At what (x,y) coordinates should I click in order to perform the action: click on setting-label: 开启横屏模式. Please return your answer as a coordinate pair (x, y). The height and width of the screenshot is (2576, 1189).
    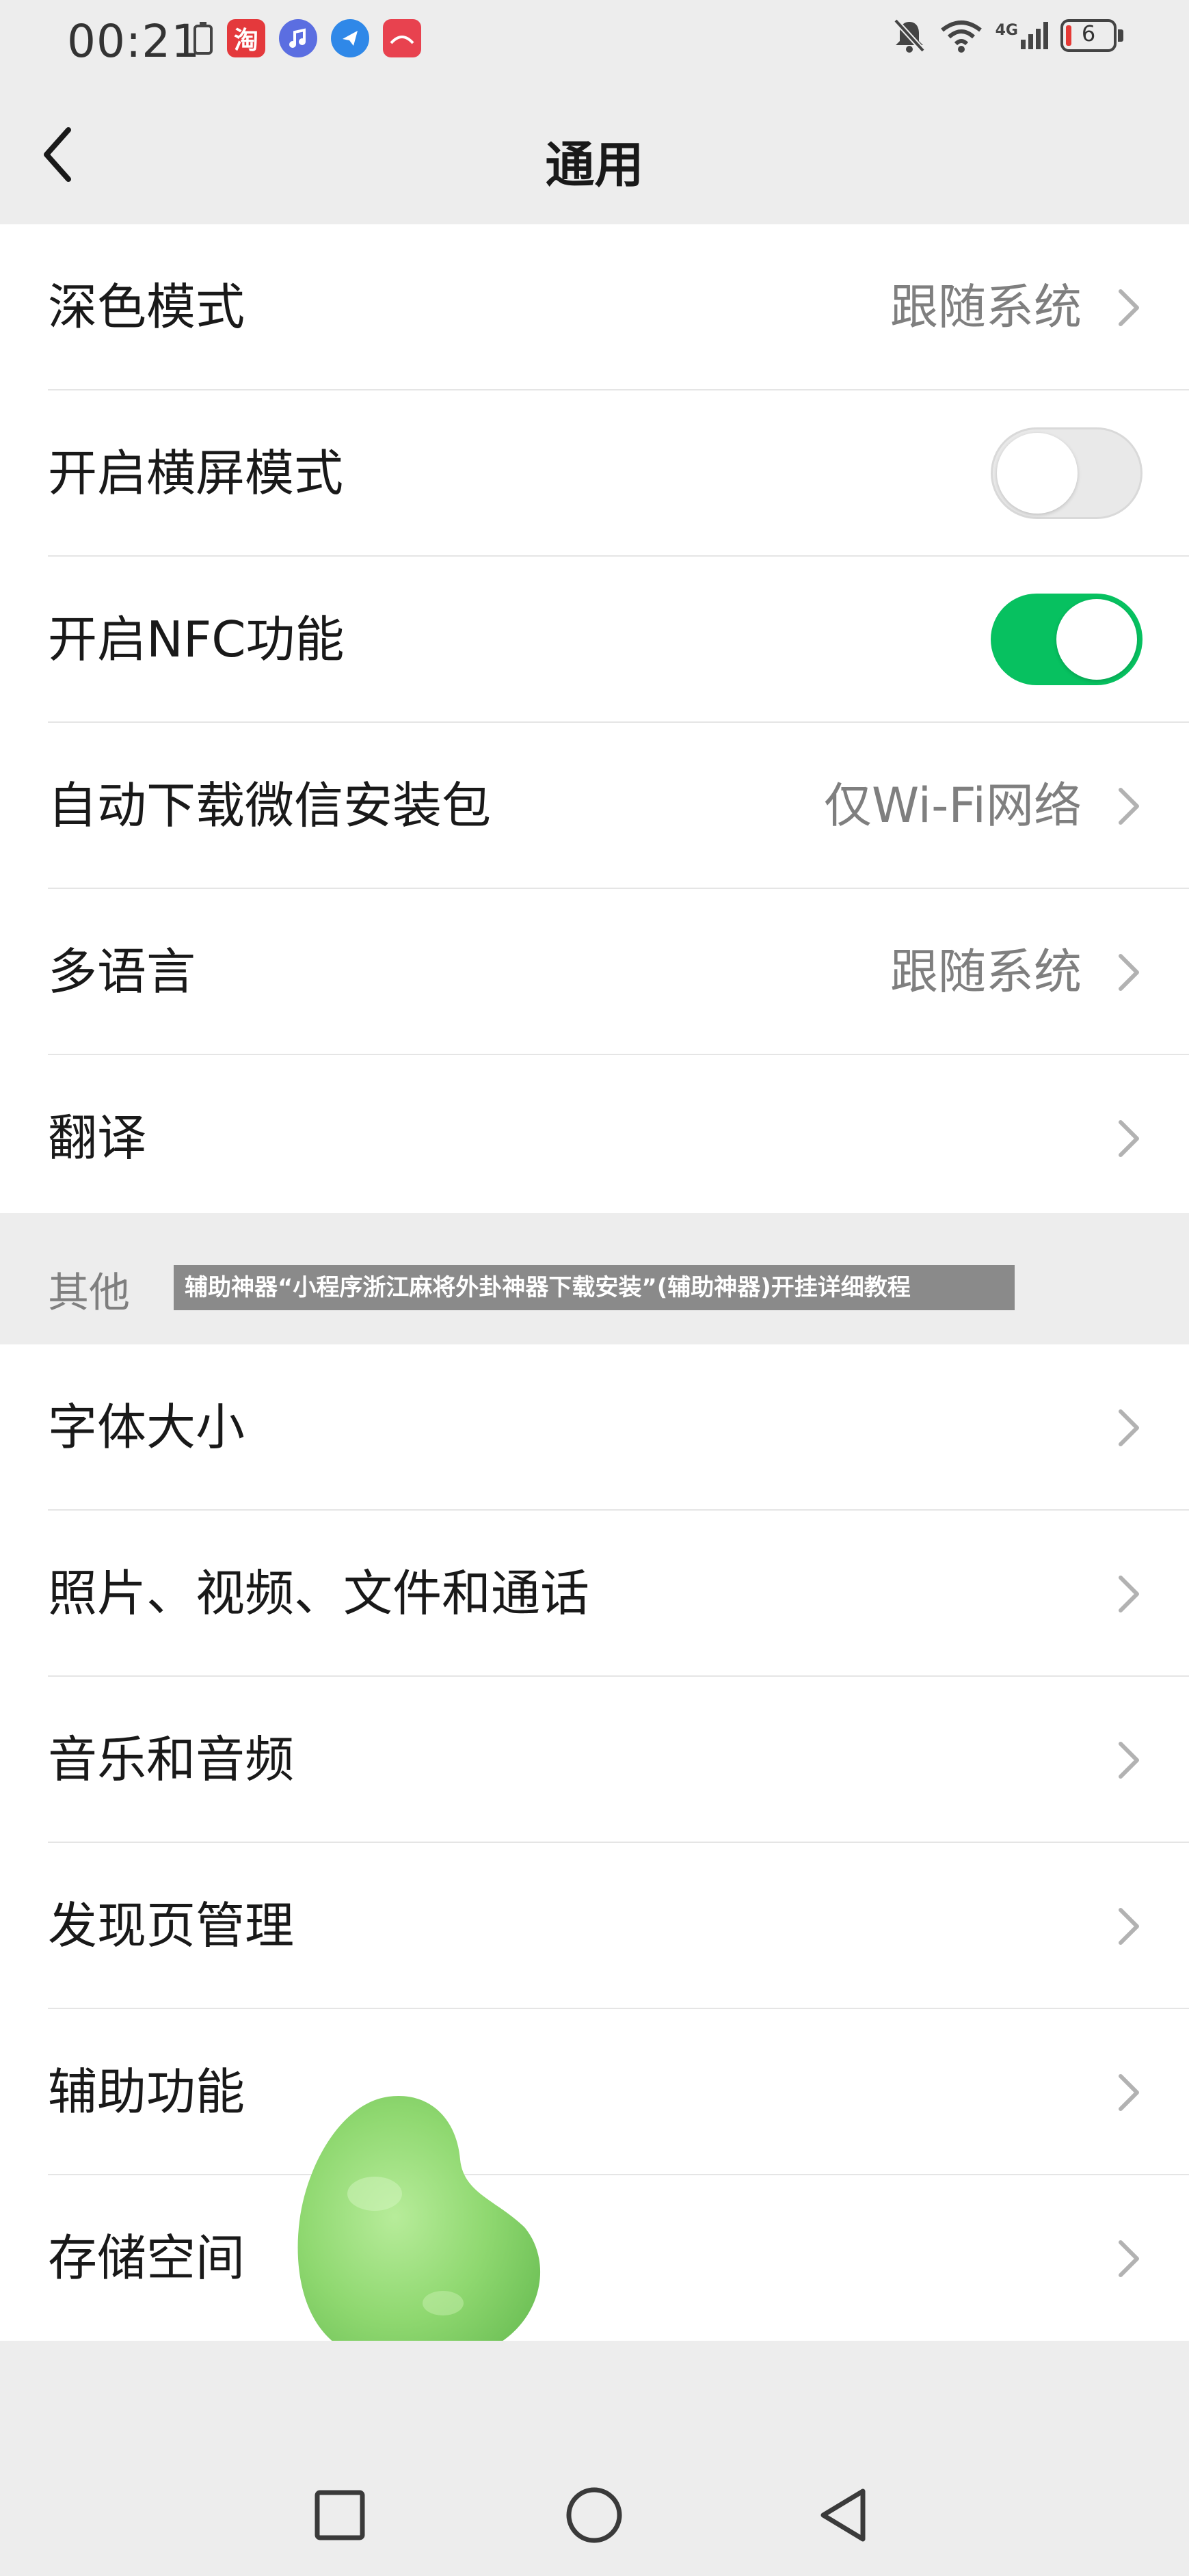
    Looking at the image, I should click on (196, 473).